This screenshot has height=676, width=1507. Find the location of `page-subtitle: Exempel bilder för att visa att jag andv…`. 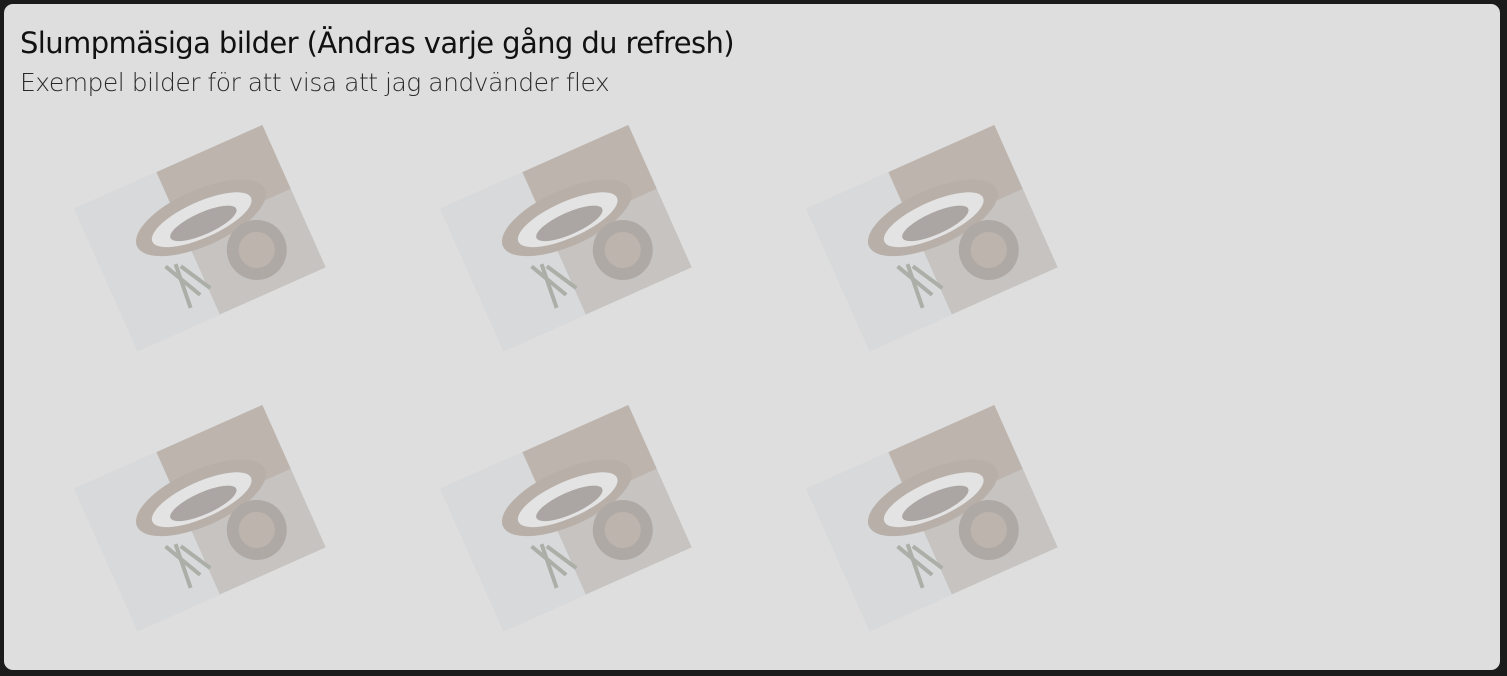

page-subtitle: Exempel bilder för att visa att jag andv… is located at coordinates (315, 82).